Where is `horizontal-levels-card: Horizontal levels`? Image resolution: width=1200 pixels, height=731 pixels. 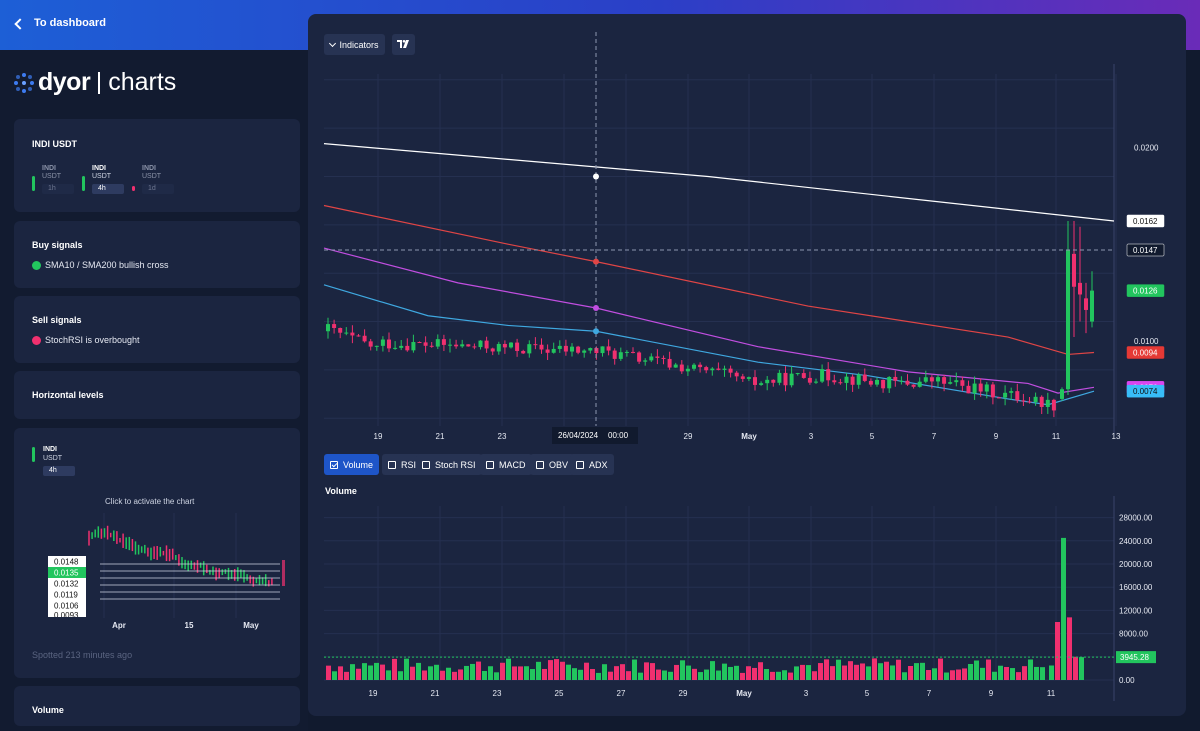
horizontal-levels-card: Horizontal levels is located at coordinates (157, 395).